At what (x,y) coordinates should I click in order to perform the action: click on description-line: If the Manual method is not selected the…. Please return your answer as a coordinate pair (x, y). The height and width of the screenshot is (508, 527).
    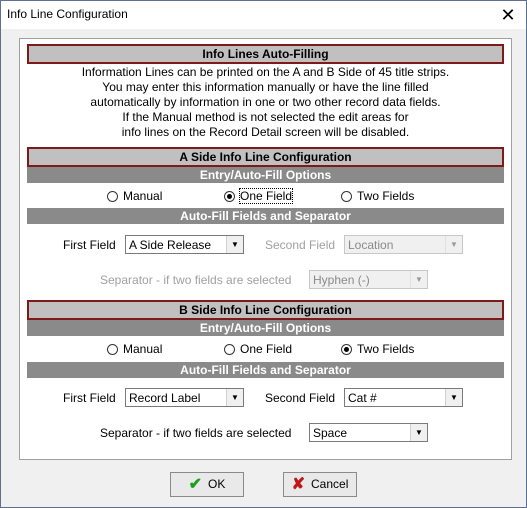
    Looking at the image, I should click on (265, 117).